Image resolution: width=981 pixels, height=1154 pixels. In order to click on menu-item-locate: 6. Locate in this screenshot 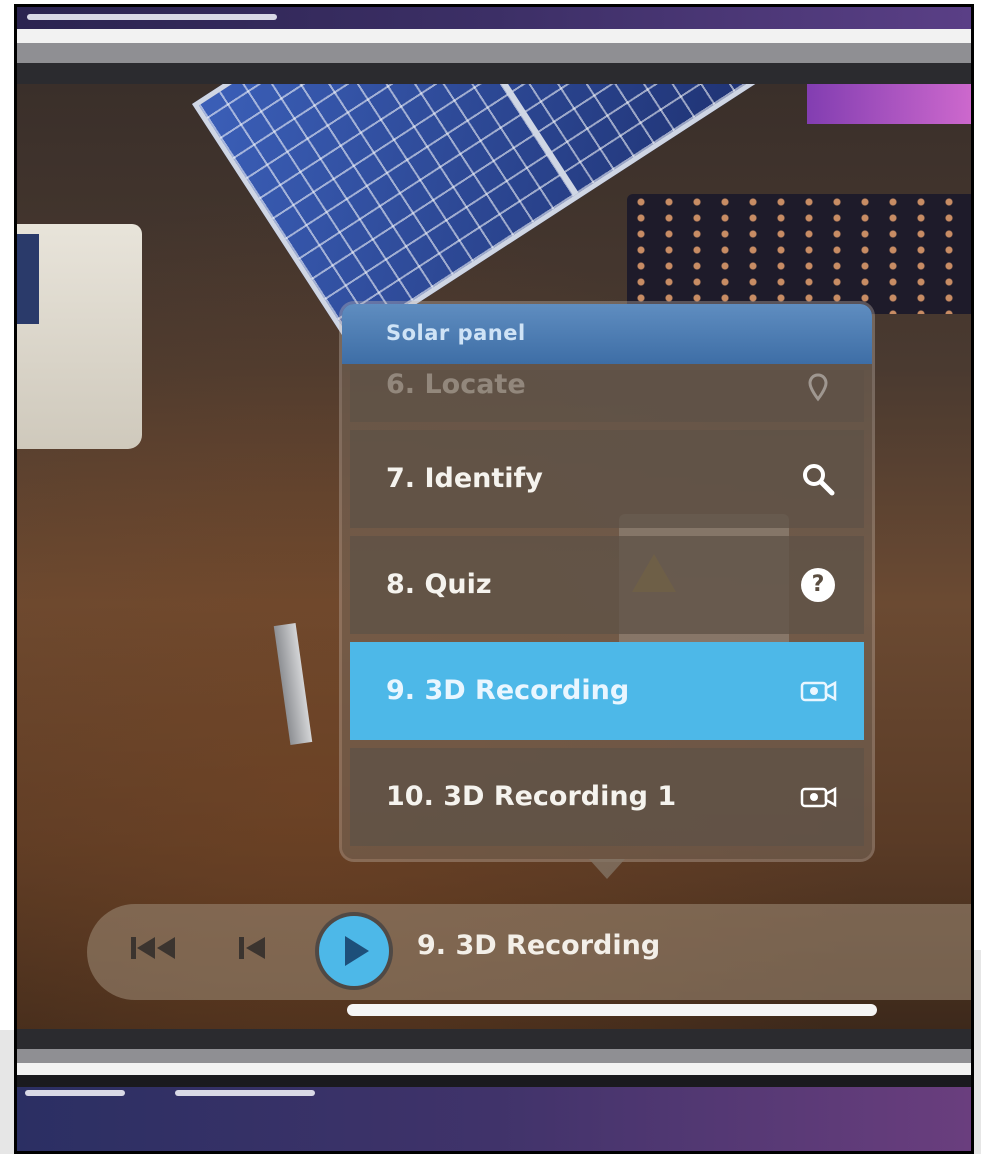, I will do `click(607, 396)`.